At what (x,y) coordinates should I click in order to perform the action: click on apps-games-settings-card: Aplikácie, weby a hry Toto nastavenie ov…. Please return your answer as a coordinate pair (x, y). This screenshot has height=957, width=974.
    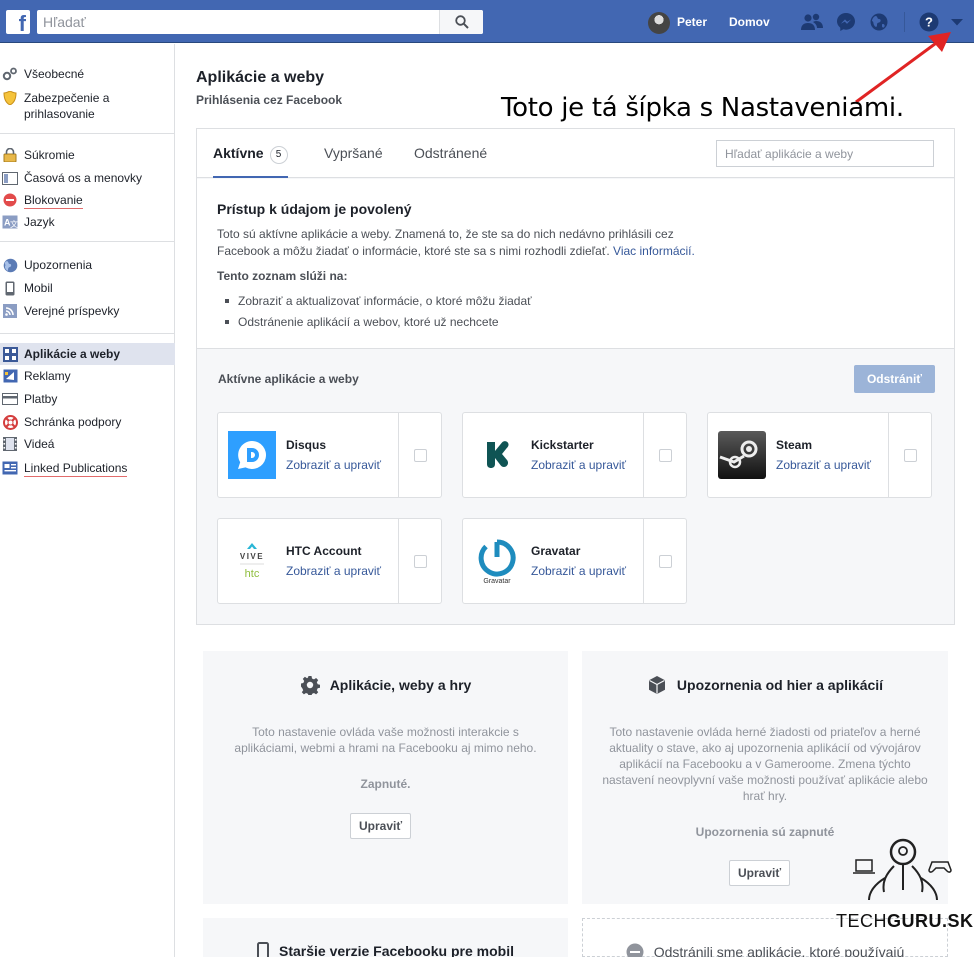
    Looking at the image, I should click on (385, 777).